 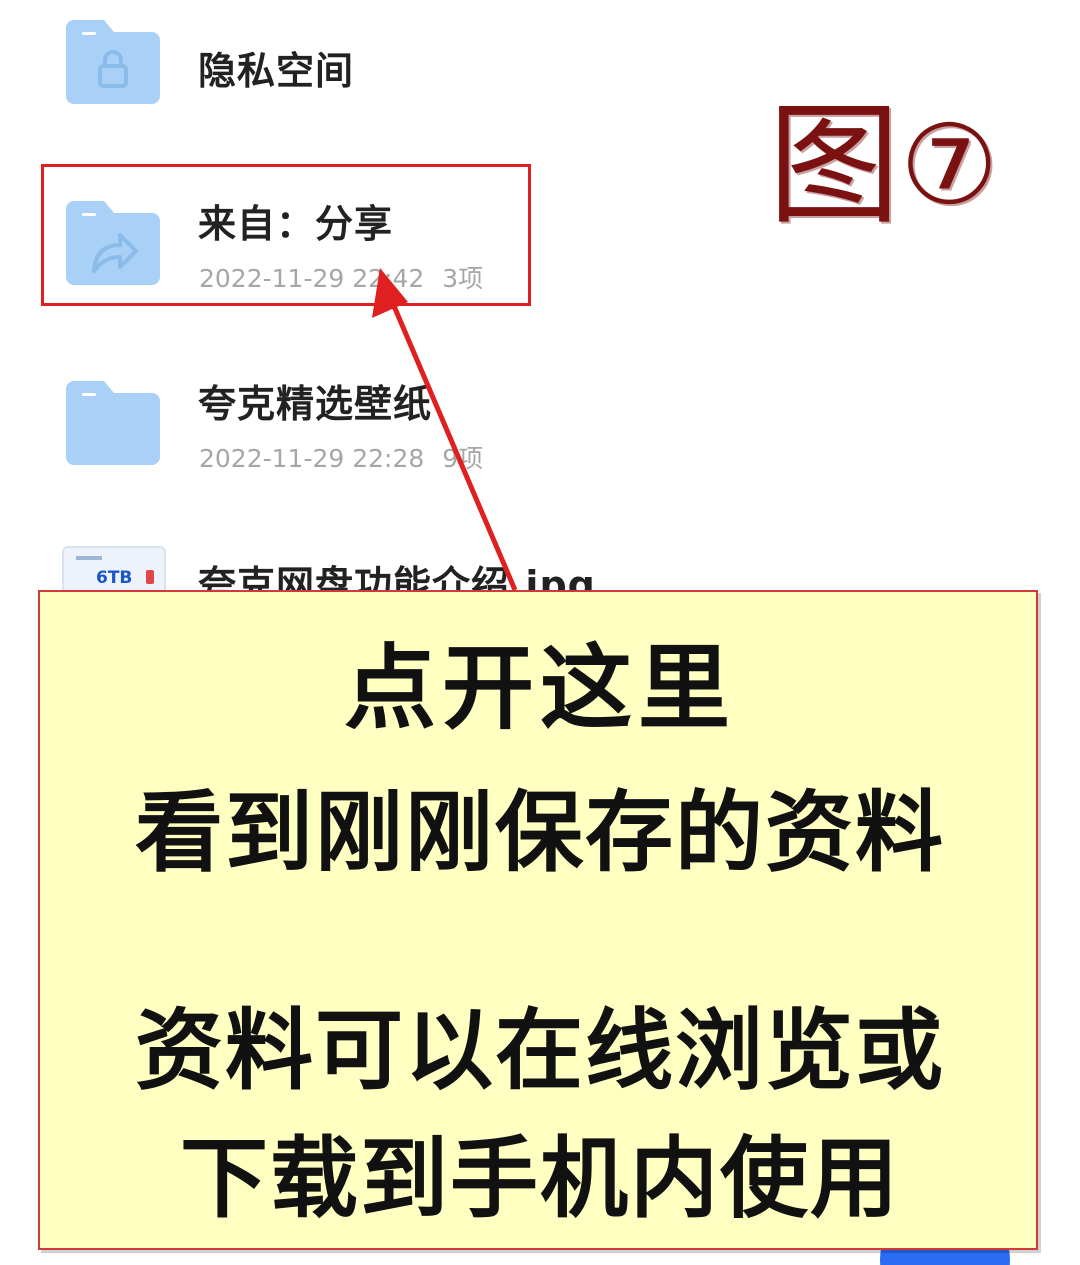 I want to click on figure-label: 图⑦, so click(x=883, y=166).